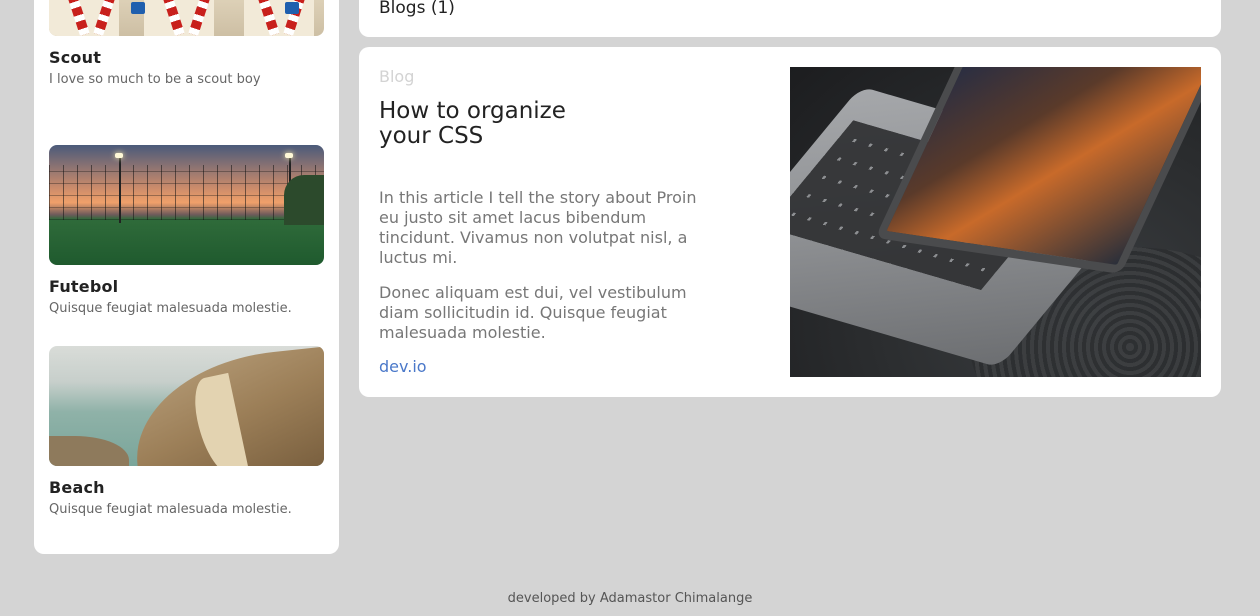 Image resolution: width=1260 pixels, height=616 pixels. Describe the element at coordinates (186, 205) in the screenshot. I see `football-field-photo` at that location.